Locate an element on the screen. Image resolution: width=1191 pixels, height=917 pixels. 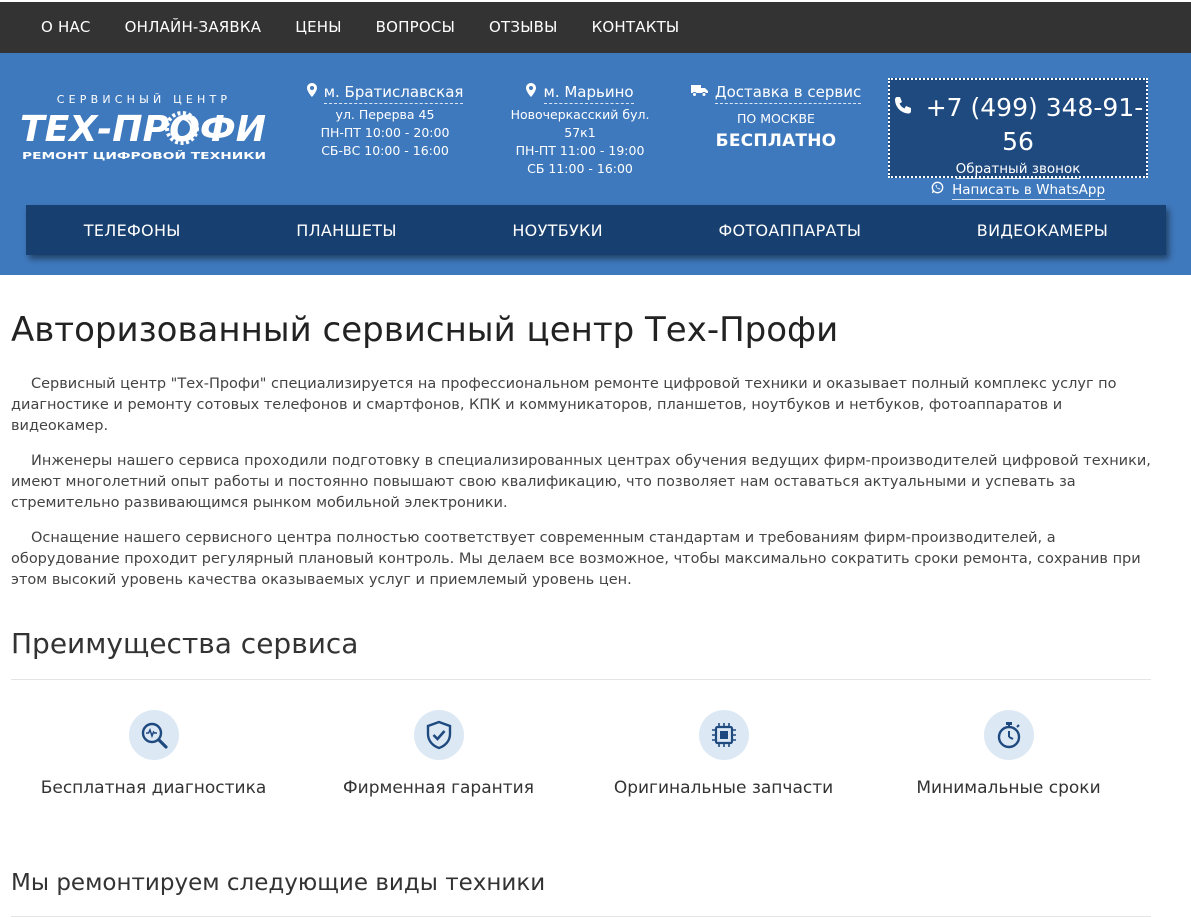
delivery-price: БЕСПЛАТНО is located at coordinates (776, 141).